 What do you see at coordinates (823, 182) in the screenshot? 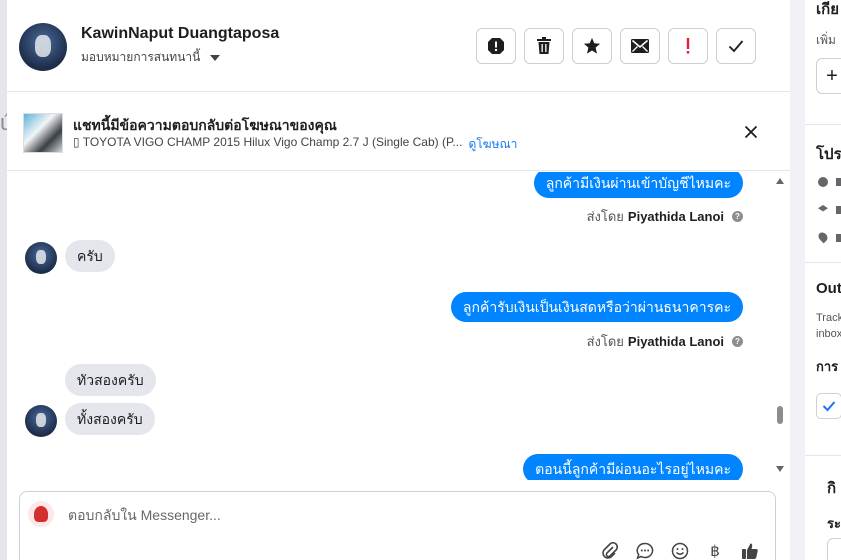
I see `clock-icon` at bounding box center [823, 182].